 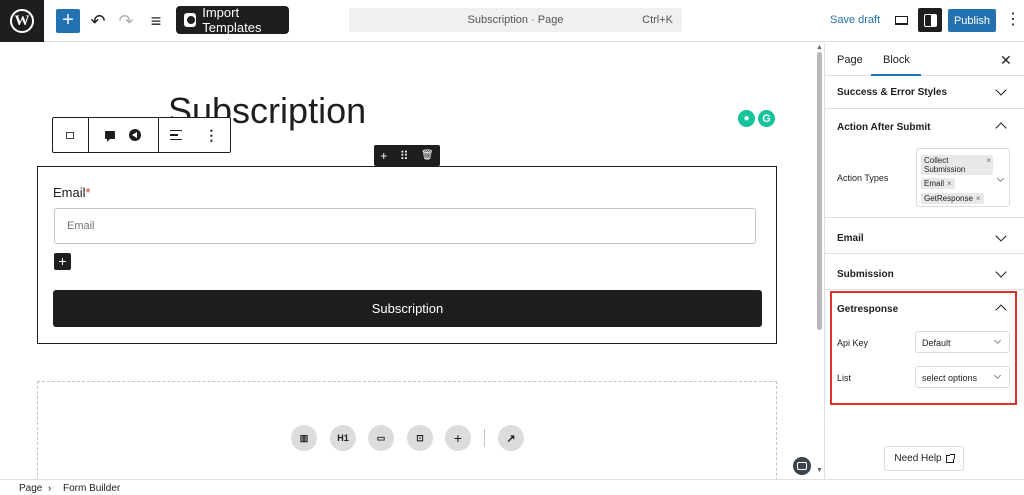 What do you see at coordinates (194, 135) in the screenshot?
I see `block-alignment-group: ⋮` at bounding box center [194, 135].